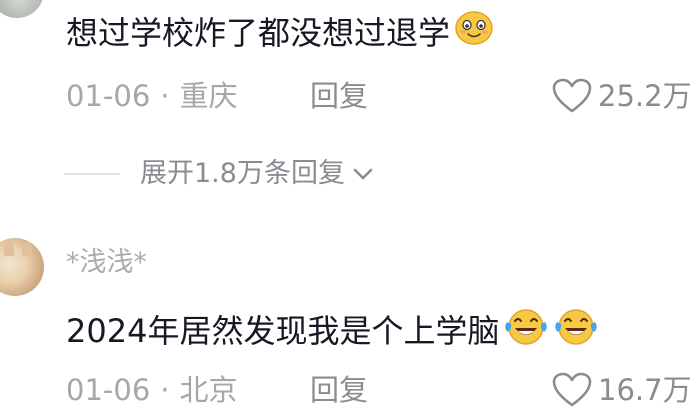 The width and height of the screenshot is (699, 412). Describe the element at coordinates (208, 96) in the screenshot. I see `comment-location: 重庆` at that location.